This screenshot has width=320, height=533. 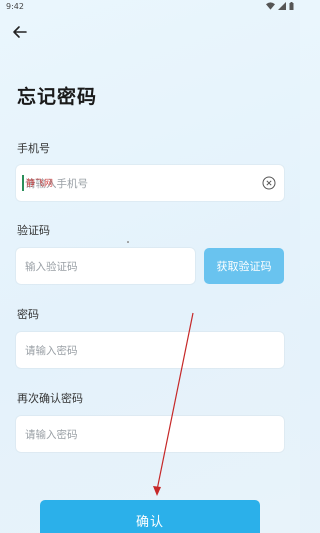 I want to click on password-label: 密码, so click(x=28, y=314).